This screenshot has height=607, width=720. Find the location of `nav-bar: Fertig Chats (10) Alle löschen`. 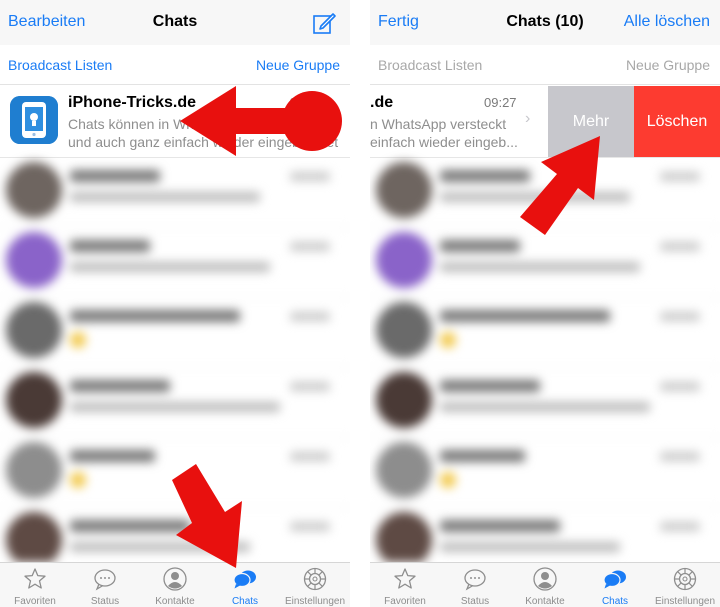

nav-bar: Fertig Chats (10) Alle löschen is located at coordinates (545, 22).